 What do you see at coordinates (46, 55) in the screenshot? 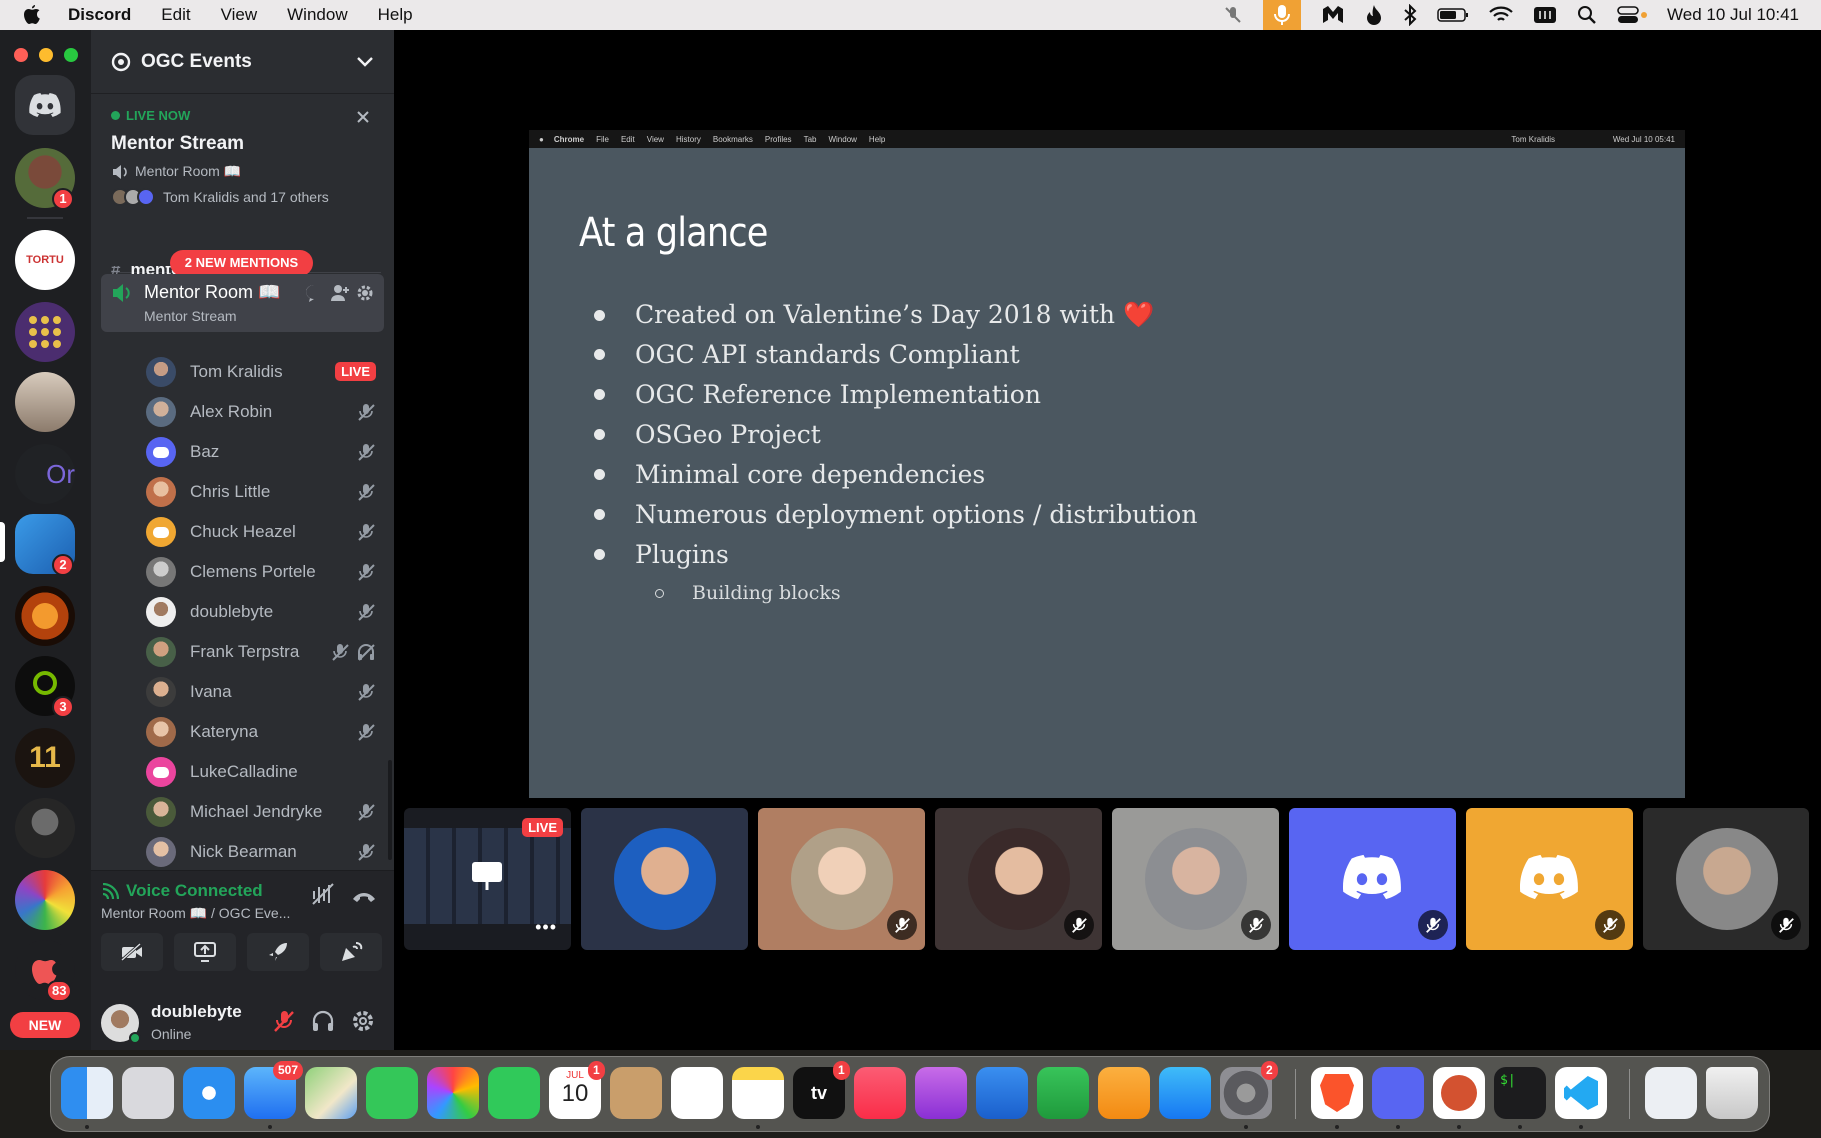
I see `window-minimize-button` at bounding box center [46, 55].